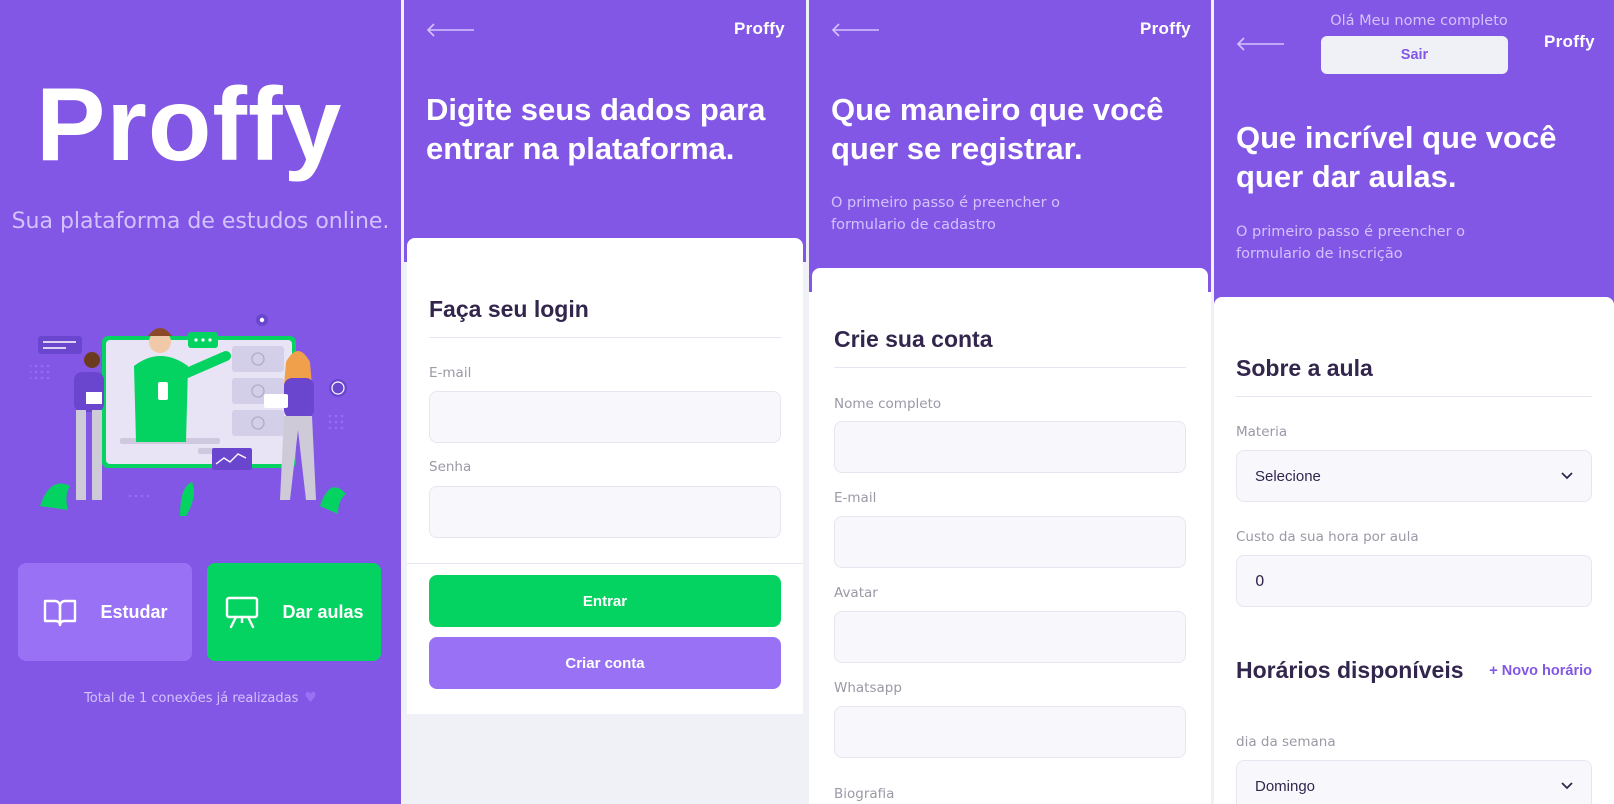  Describe the element at coordinates (605, 601) in the screenshot. I see `enter-button: Entrar` at that location.